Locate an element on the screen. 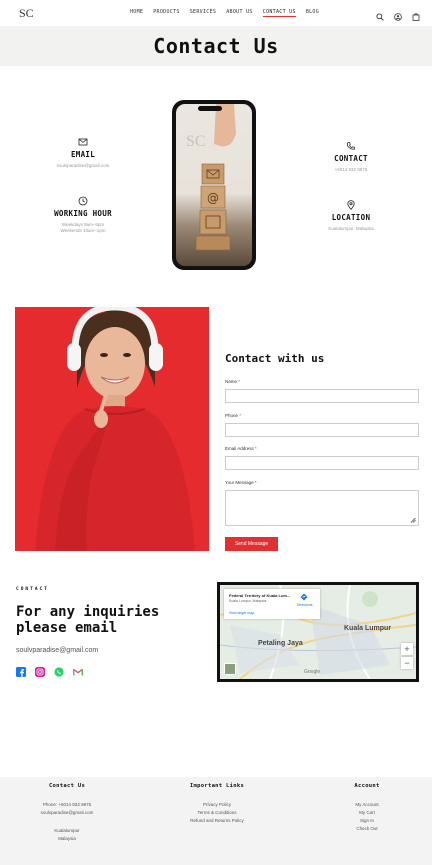 The width and height of the screenshot is (432, 865). footer-link-refund: Refund and Returns Policy is located at coordinates (217, 821).